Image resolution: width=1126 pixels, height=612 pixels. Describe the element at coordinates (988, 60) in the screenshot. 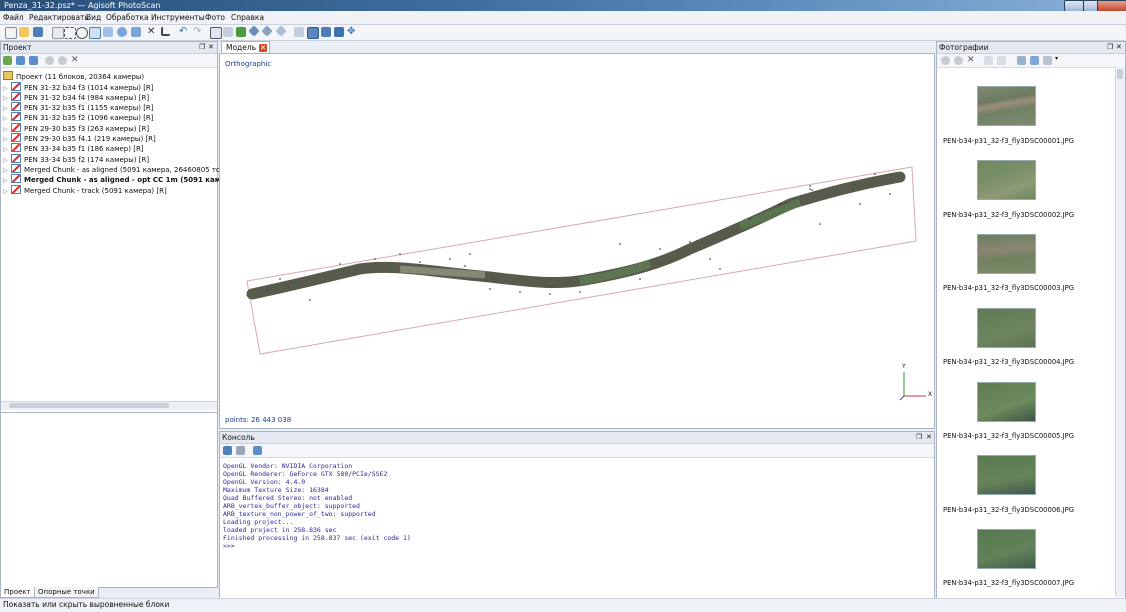

I see `reset-alignment-icon` at that location.